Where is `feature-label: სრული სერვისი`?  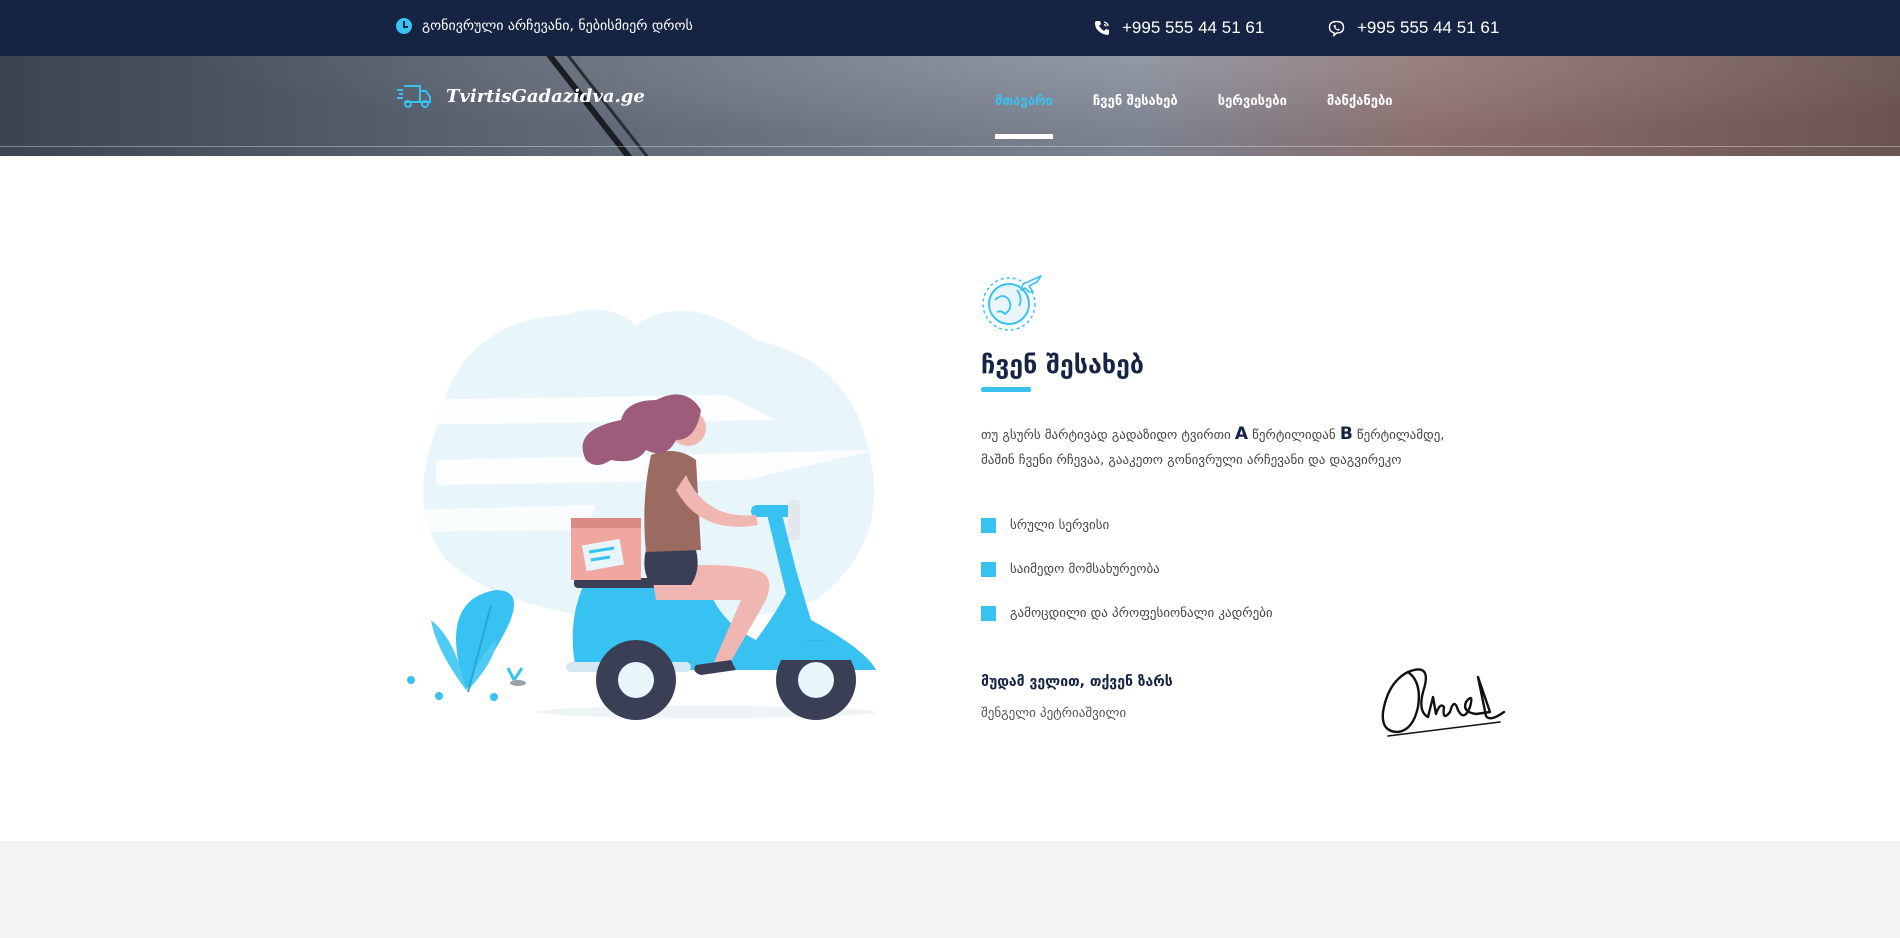 feature-label: სრული სერვისი is located at coordinates (1060, 525).